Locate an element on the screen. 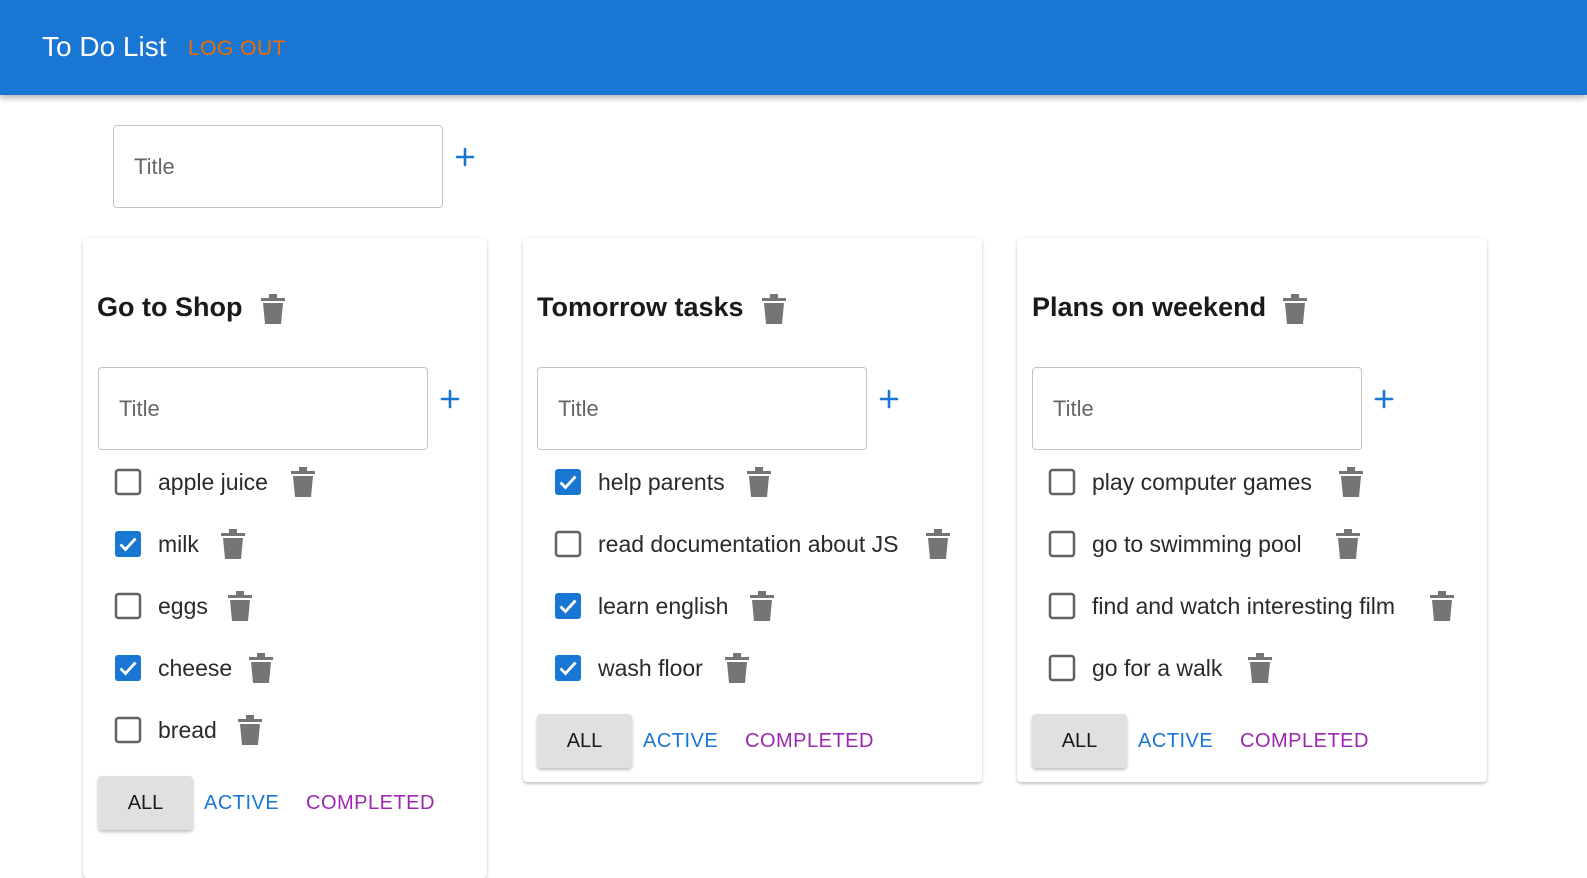 This screenshot has width=1587, height=878. logout-button: LOG OUT is located at coordinates (237, 49).